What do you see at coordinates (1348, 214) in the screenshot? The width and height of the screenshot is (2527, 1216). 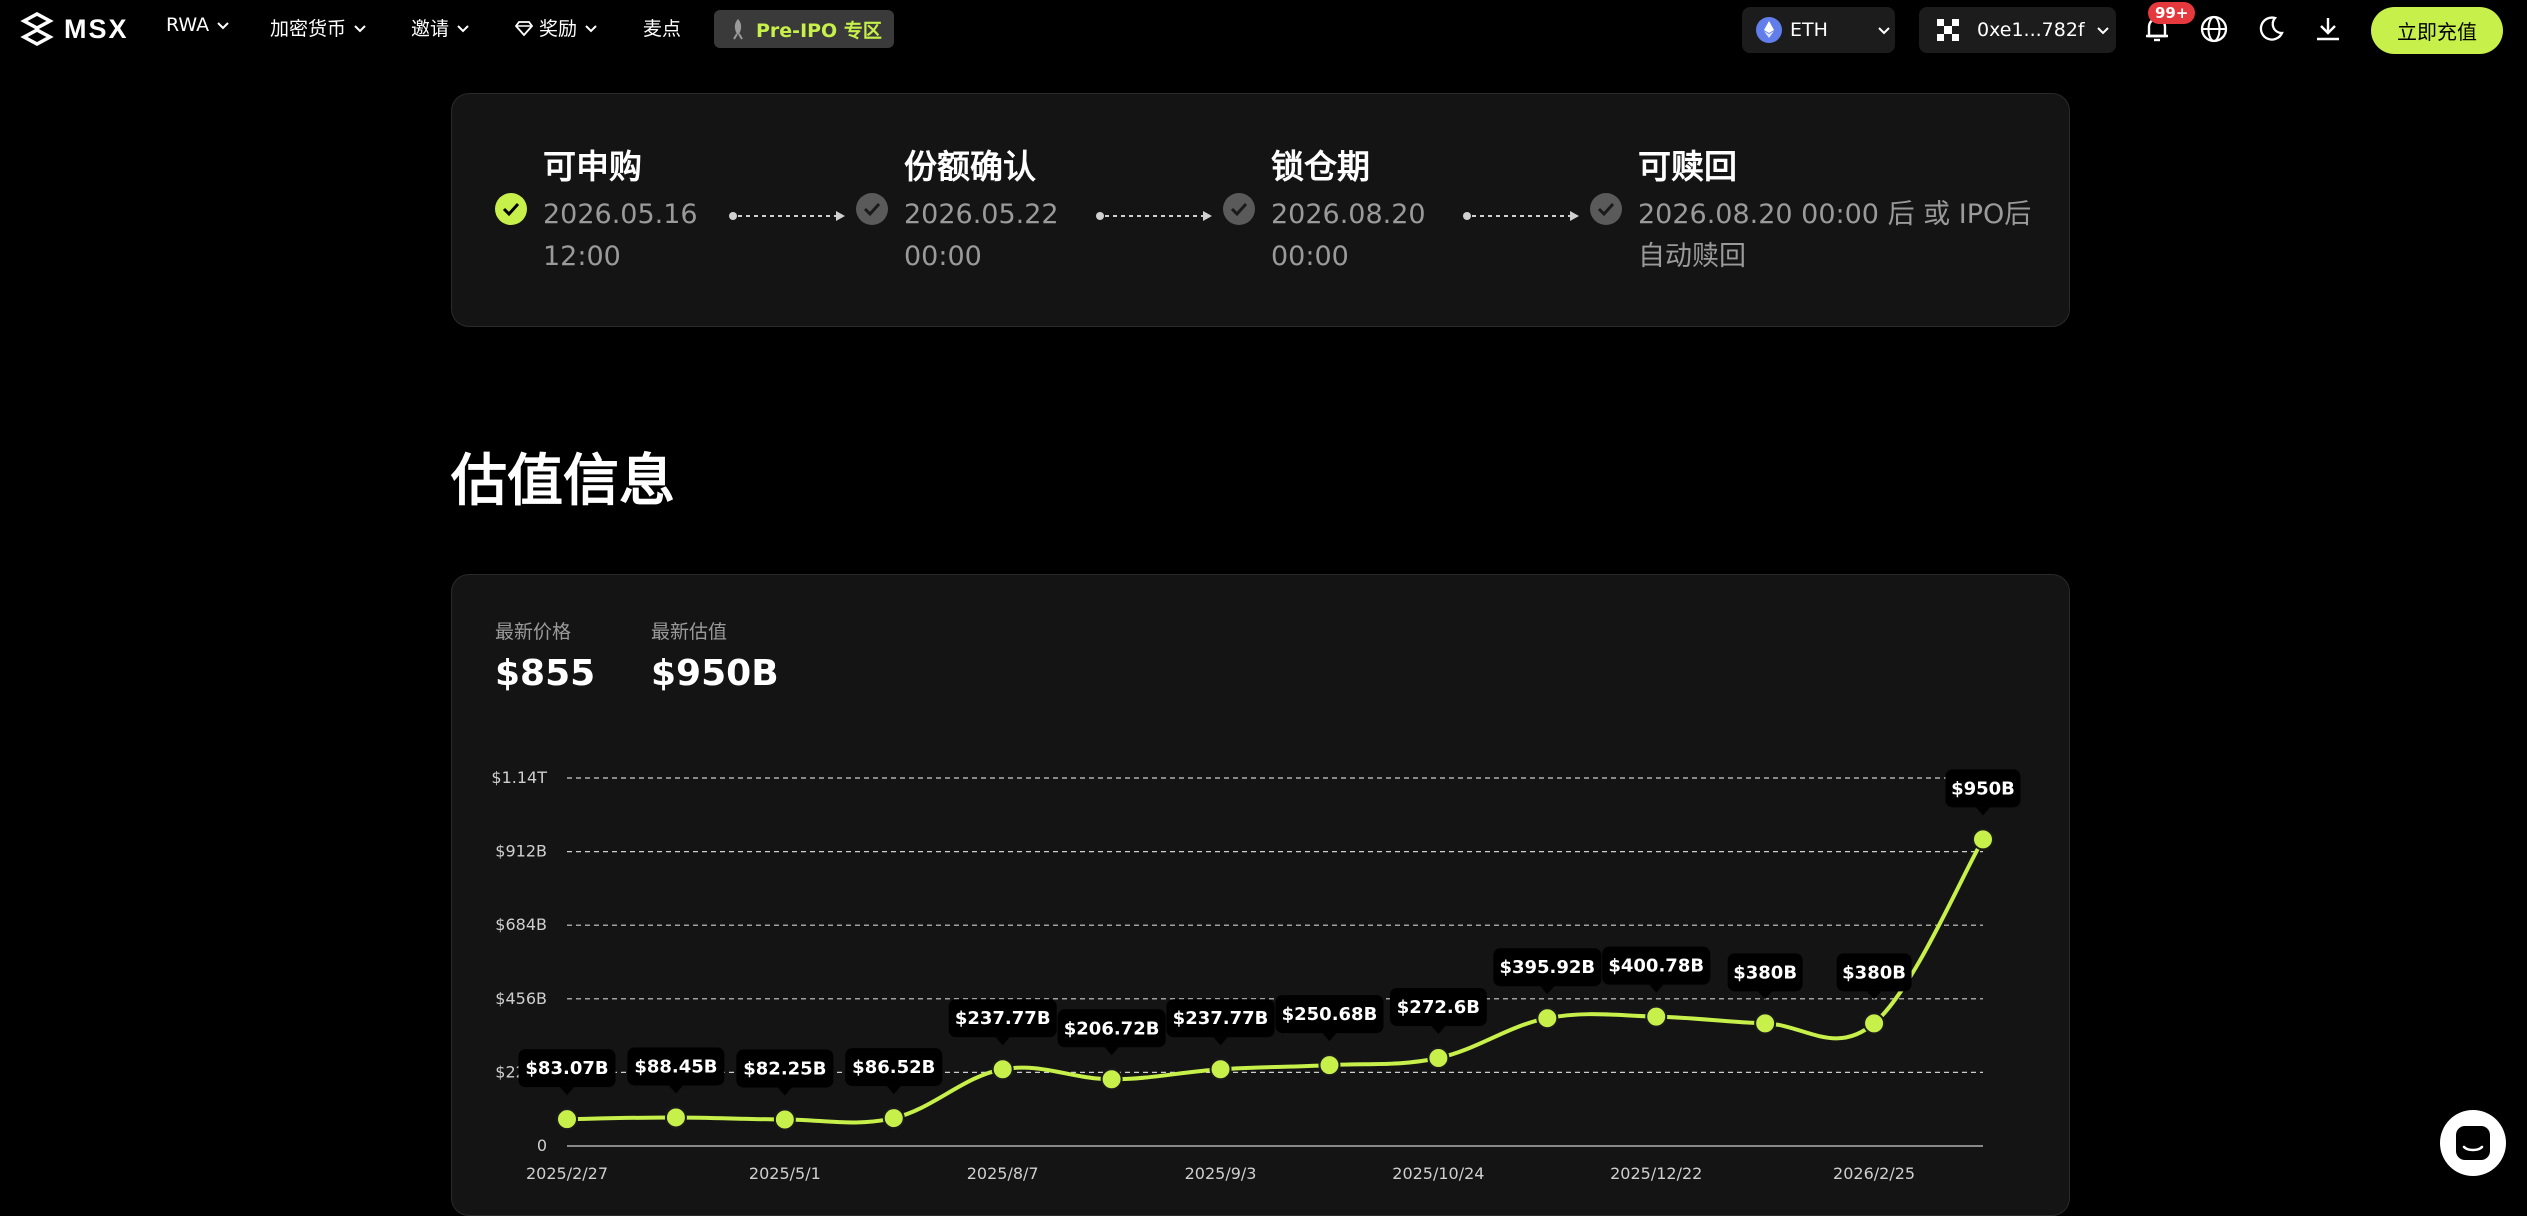 I see `step-date-line1: 2026.08.20` at bounding box center [1348, 214].